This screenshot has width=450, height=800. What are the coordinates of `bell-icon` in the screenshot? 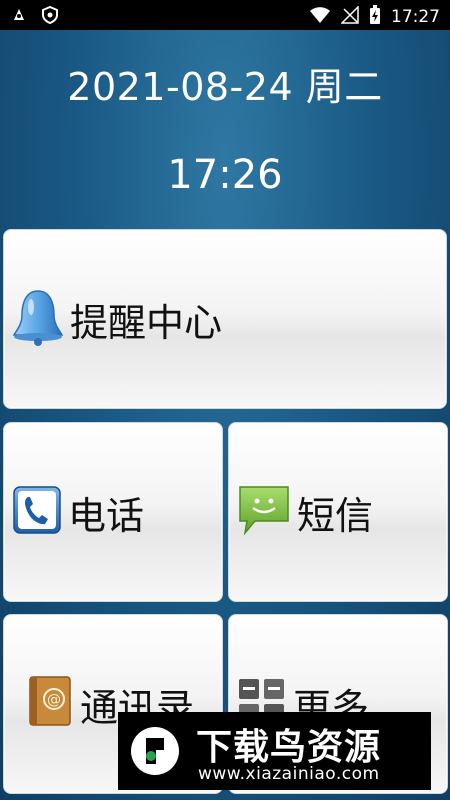 It's located at (38, 319).